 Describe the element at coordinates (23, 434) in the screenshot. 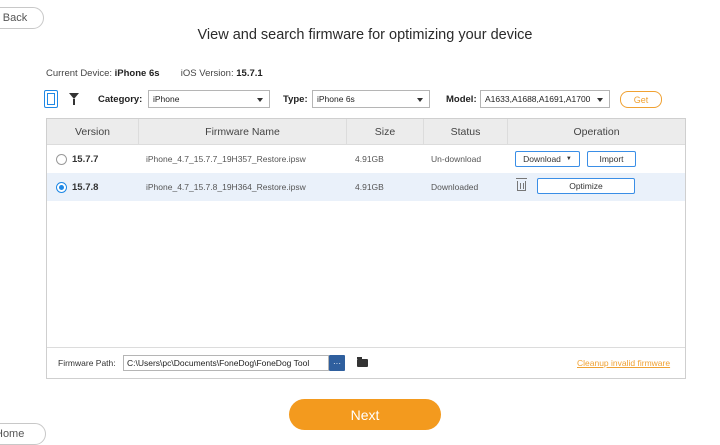

I see `home-button: Home` at that location.